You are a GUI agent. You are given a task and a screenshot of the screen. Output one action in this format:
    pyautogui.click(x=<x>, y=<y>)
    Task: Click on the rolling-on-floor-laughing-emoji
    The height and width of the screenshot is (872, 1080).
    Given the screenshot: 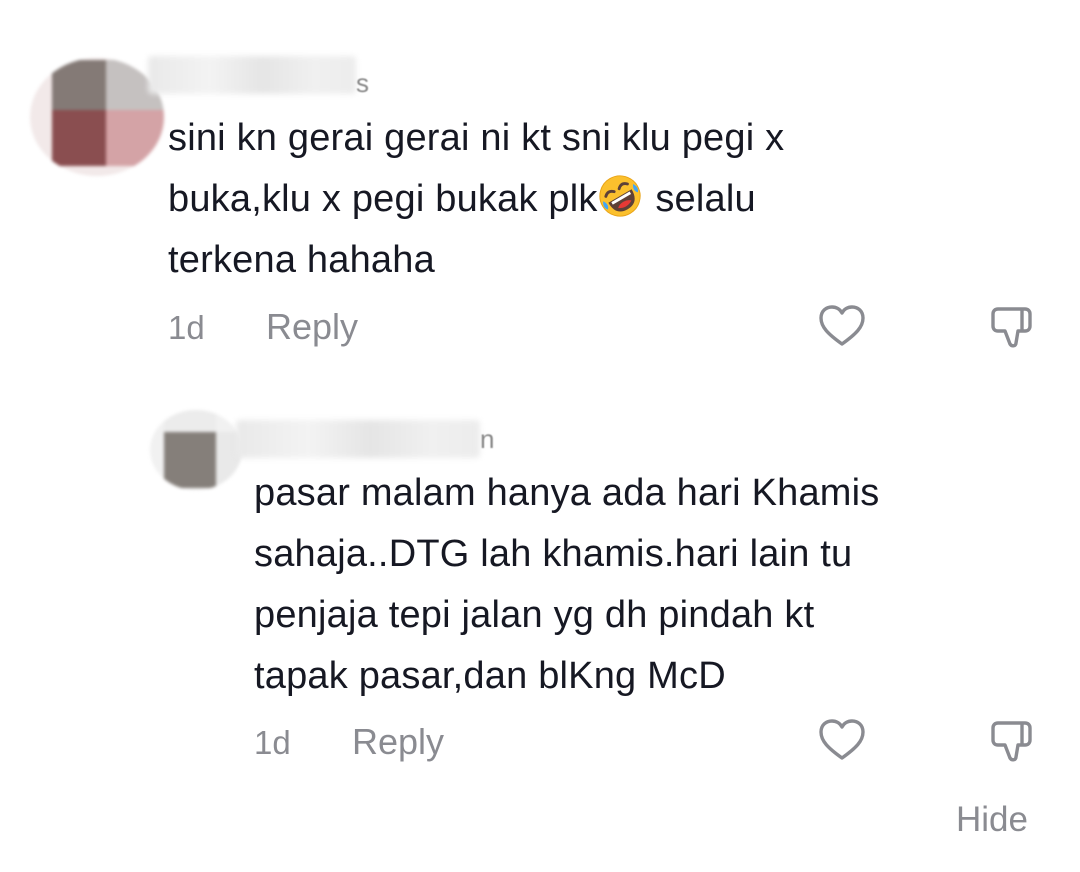 What is the action you would take?
    pyautogui.click(x=619, y=196)
    